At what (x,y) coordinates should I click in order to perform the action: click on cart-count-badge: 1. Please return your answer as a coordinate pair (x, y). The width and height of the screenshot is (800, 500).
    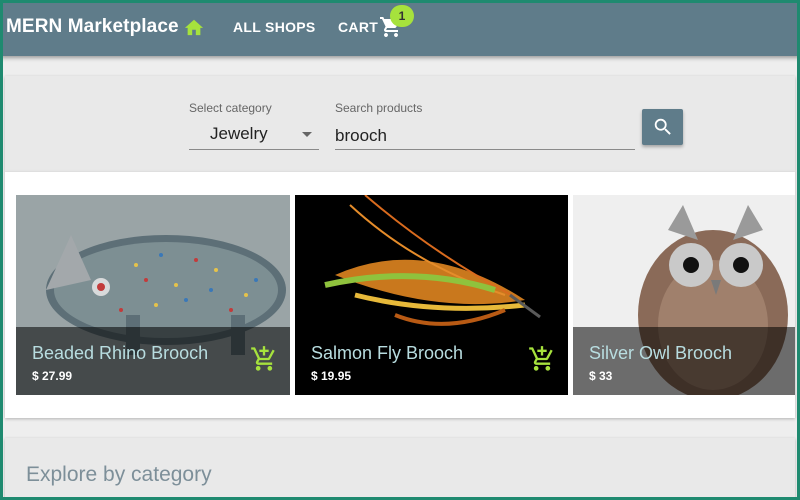
    Looking at the image, I should click on (402, 16).